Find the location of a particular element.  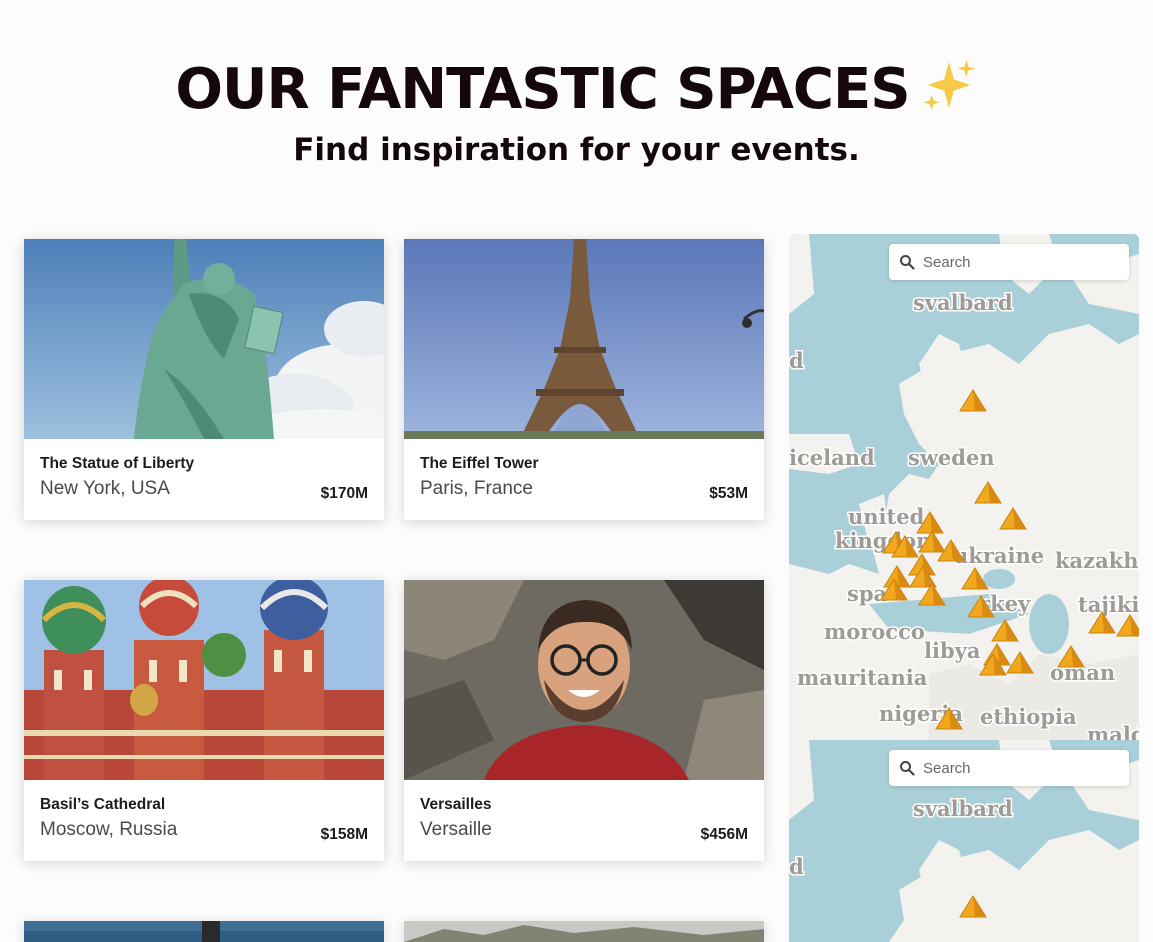

space-card-eiffel-tower: The Eiffel Tower Paris, France $53M is located at coordinates (584, 379).